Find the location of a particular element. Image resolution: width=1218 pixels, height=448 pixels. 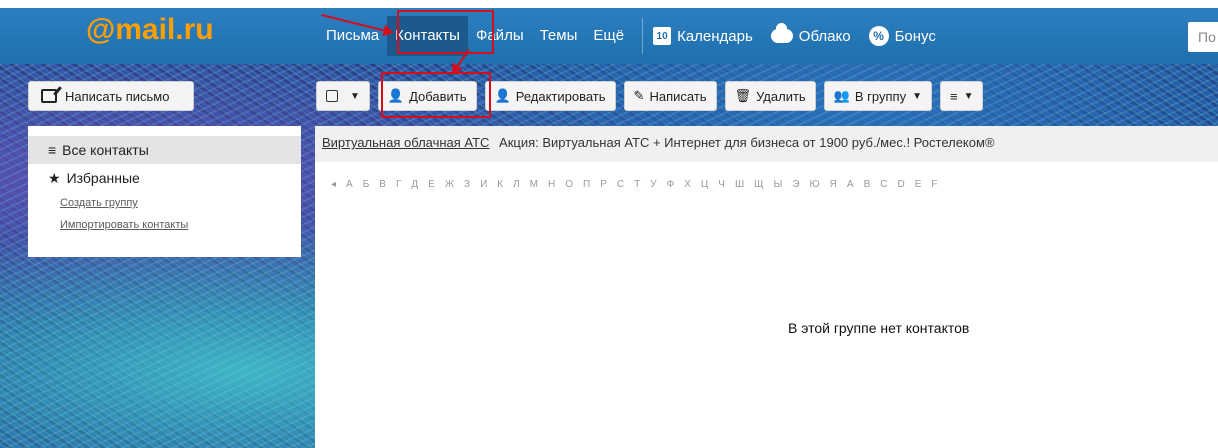

nav-themes: Темы is located at coordinates (559, 36).